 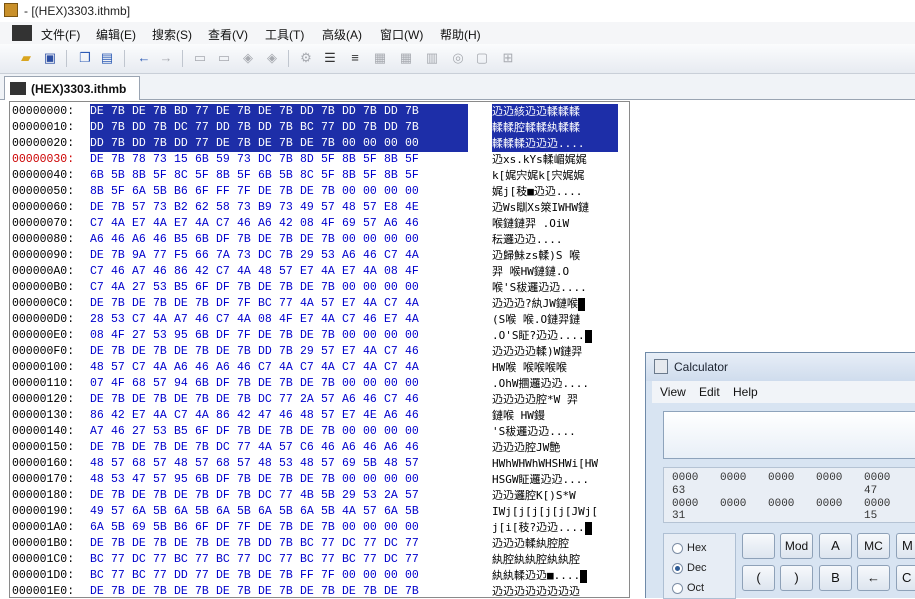 What do you see at coordinates (142, 160) in the screenshot?
I see `hex-byte: 78` at bounding box center [142, 160].